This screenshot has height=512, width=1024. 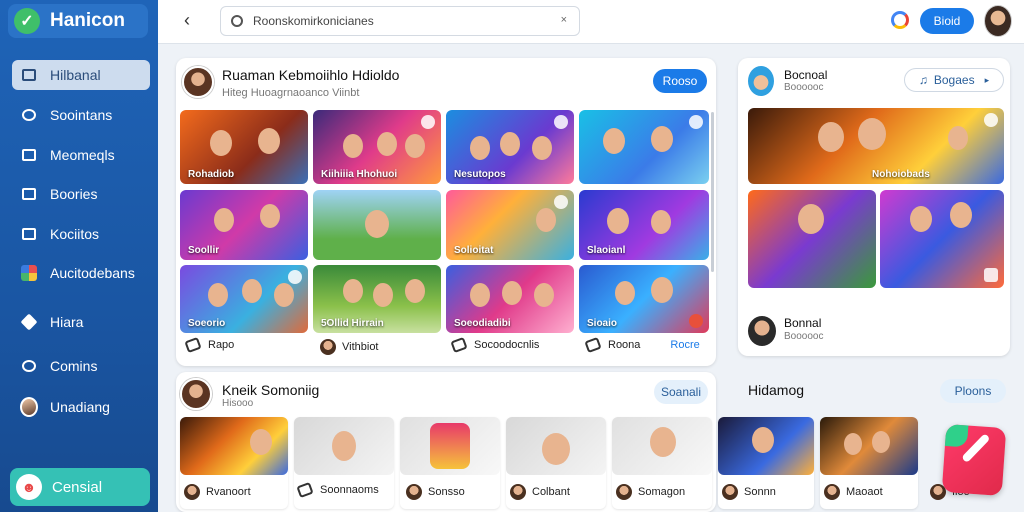 What do you see at coordinates (377, 147) in the screenshot?
I see `video-thumbnail: Kiihiiia Hhohuoi` at bounding box center [377, 147].